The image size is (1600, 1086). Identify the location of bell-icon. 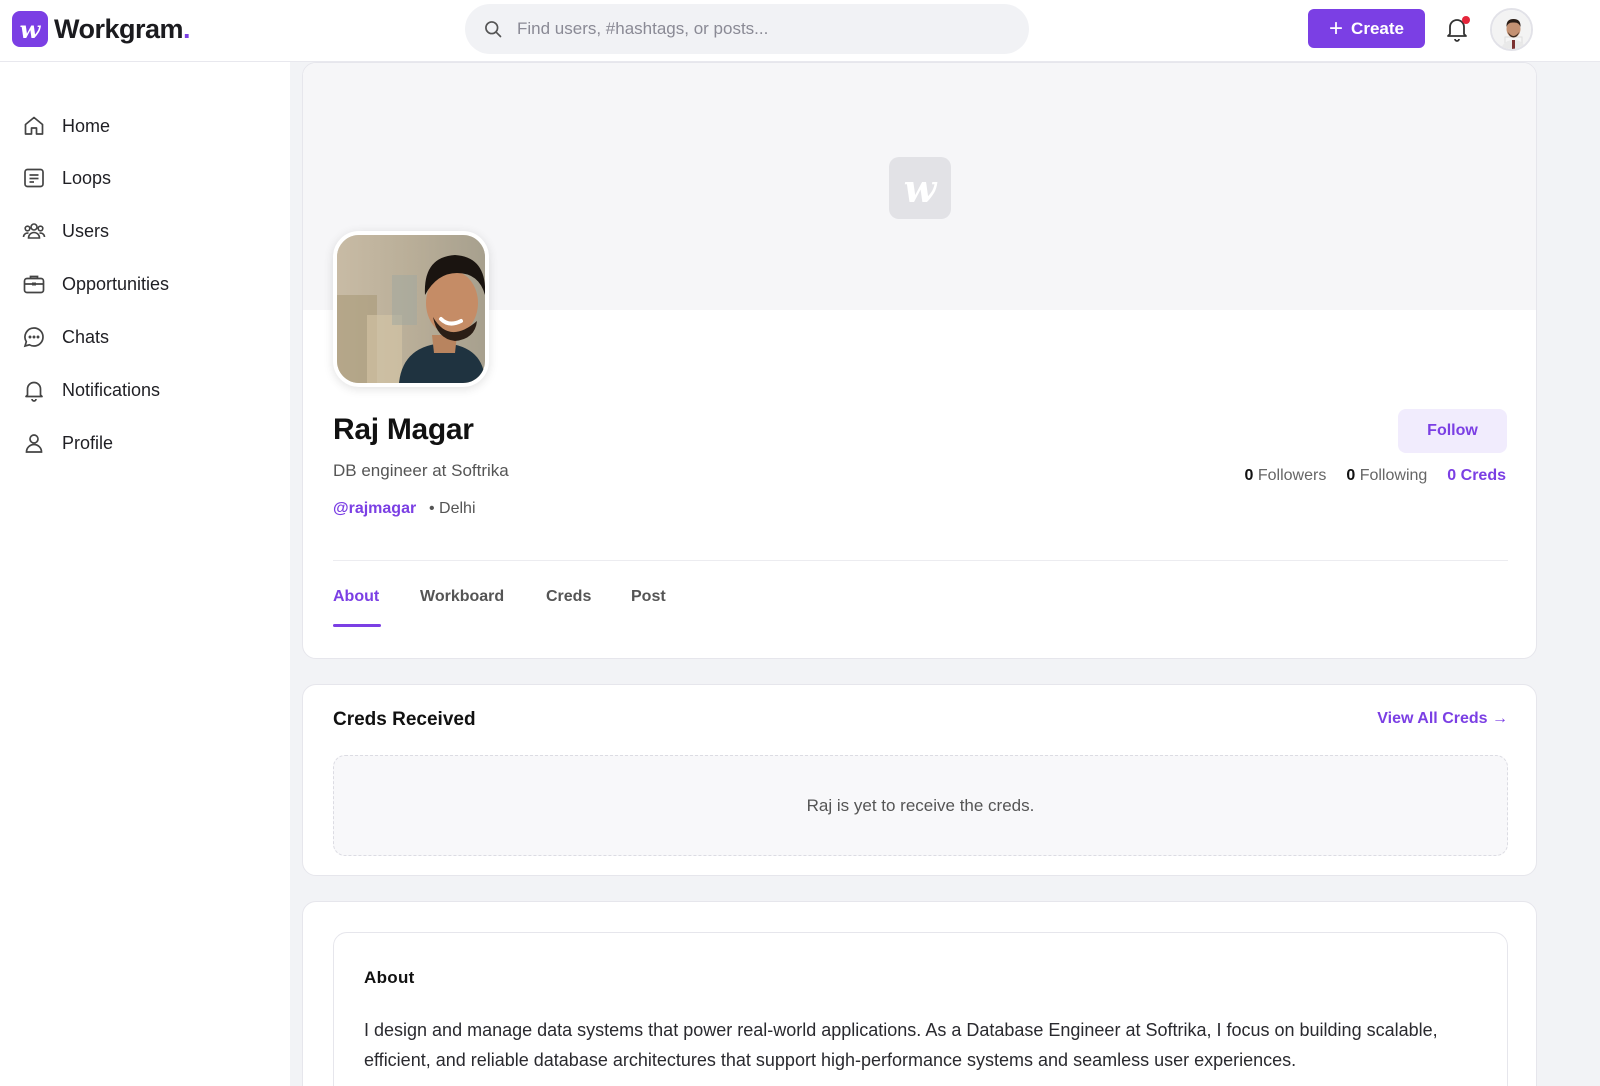
(34, 391).